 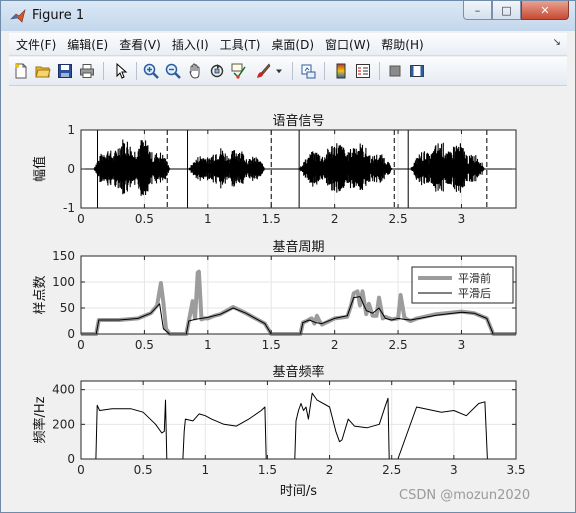 What do you see at coordinates (240, 44) in the screenshot?
I see `menu-tools: 工具(T)` at bounding box center [240, 44].